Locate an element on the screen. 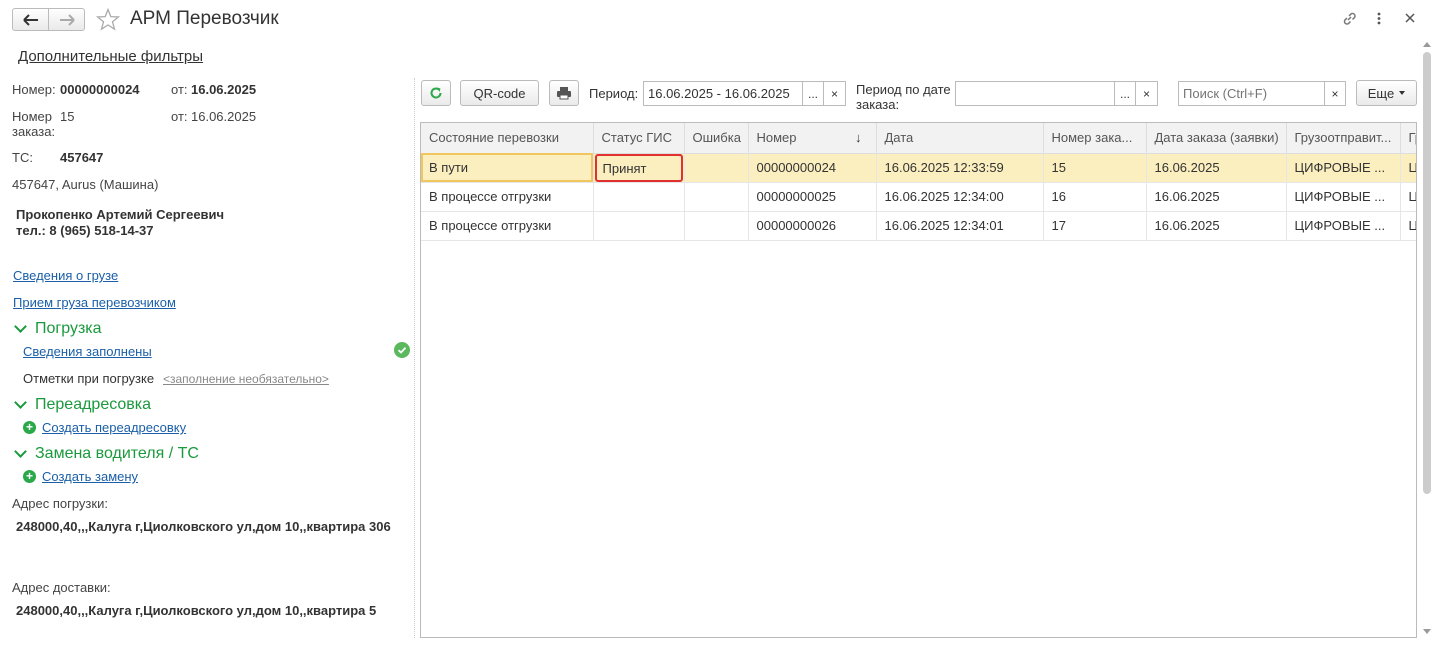 The height and width of the screenshot is (646, 1435). arrow-left-icon is located at coordinates (30, 19).